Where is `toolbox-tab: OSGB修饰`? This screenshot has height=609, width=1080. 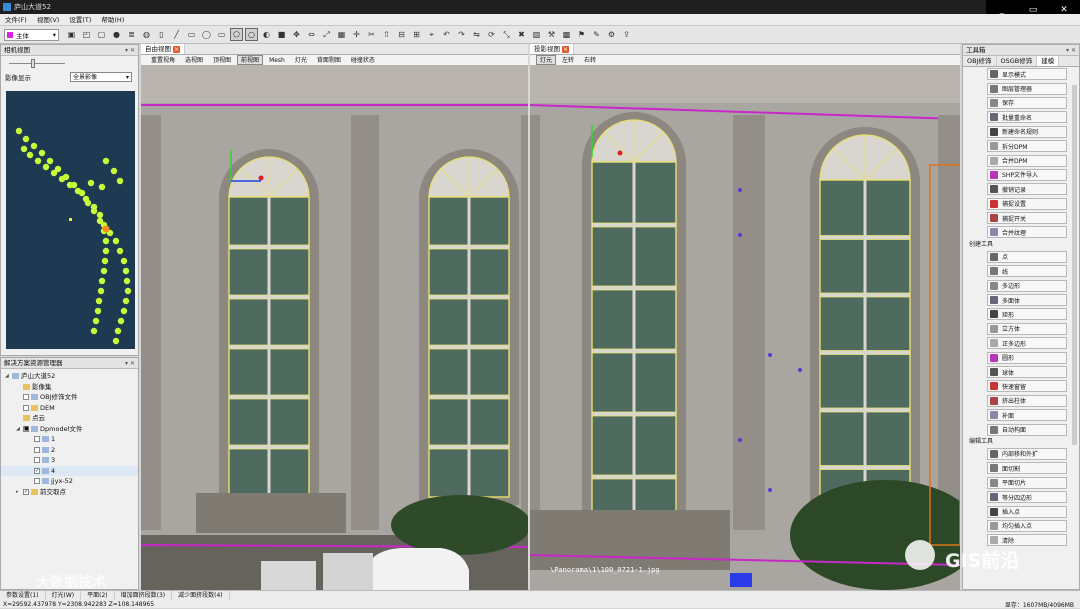
toolbox-tab: OSGB修饰 is located at coordinates (1017, 61).